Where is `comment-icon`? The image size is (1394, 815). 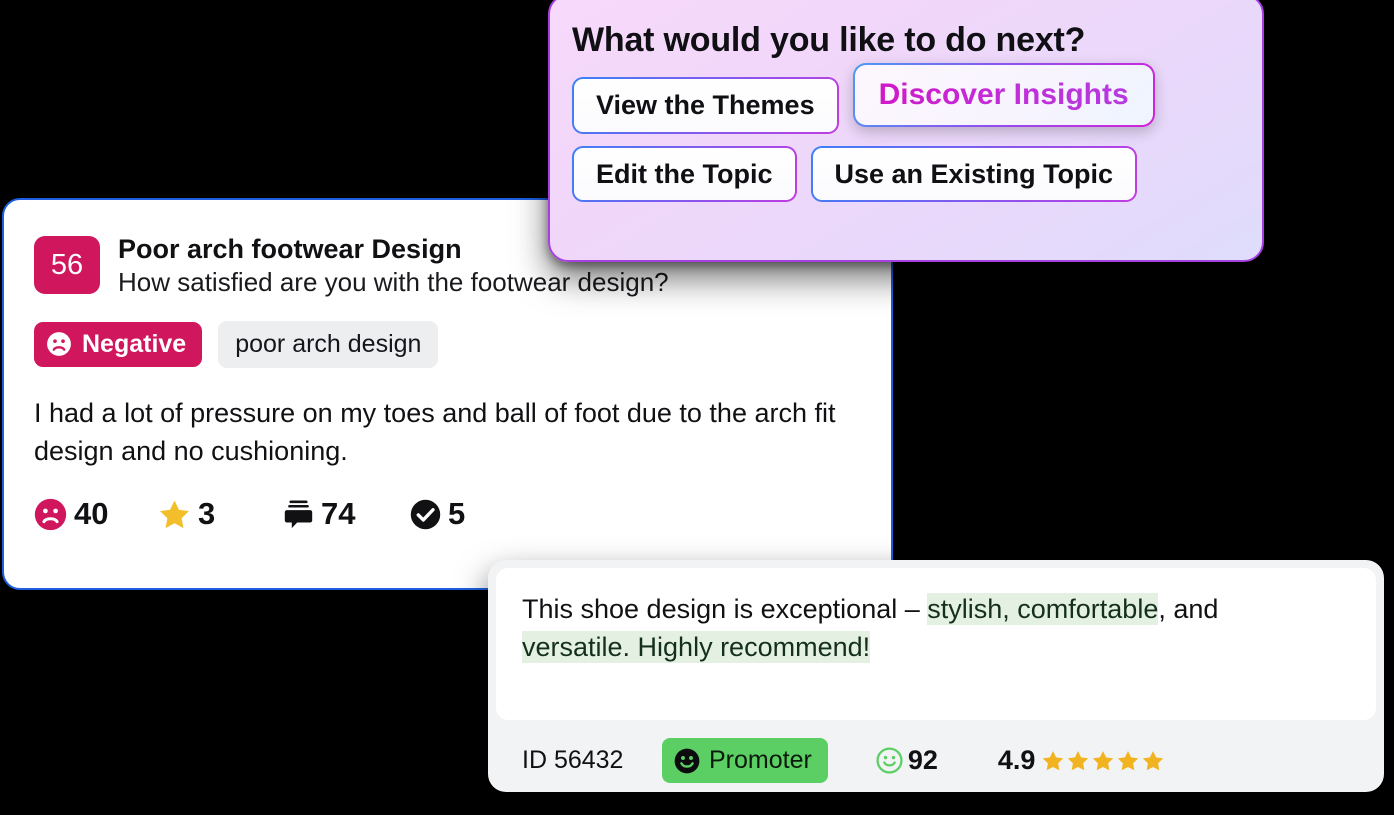 comment-icon is located at coordinates (298, 514).